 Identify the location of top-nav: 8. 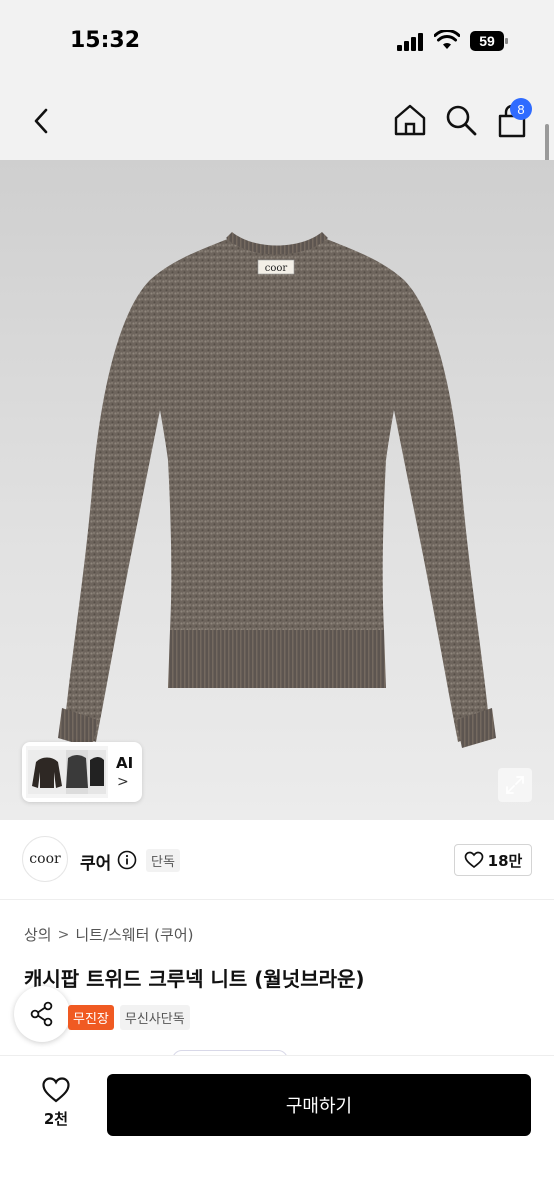
(277, 120).